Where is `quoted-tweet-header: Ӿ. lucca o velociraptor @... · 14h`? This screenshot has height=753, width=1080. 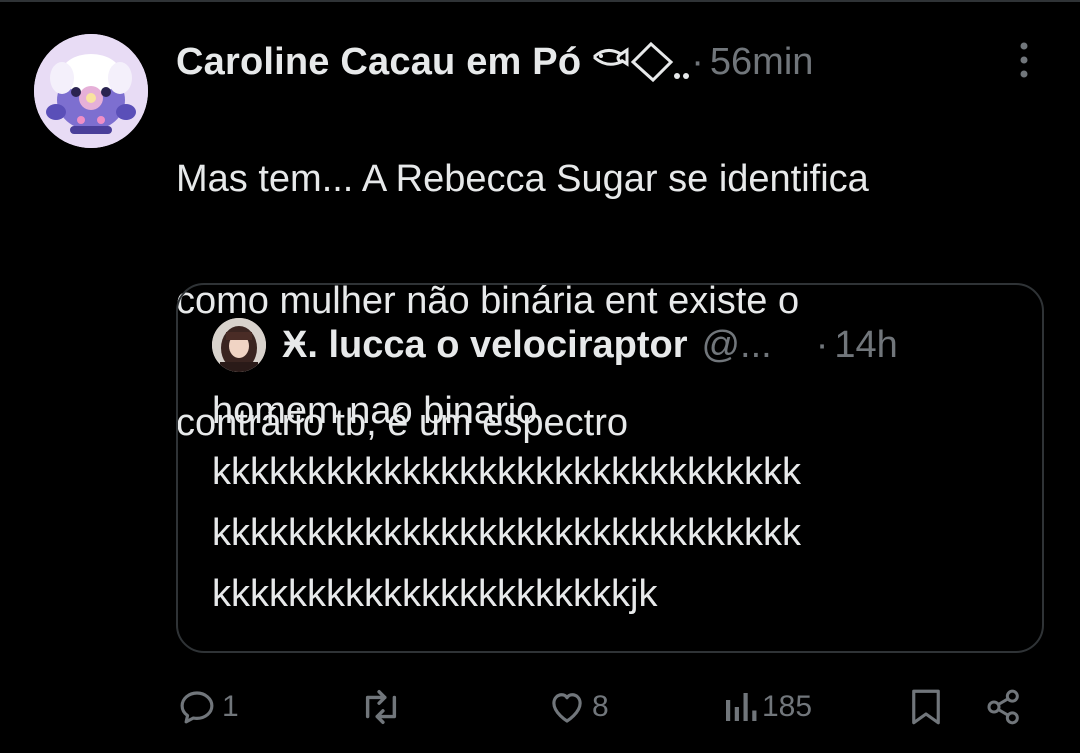
quoted-tweet-header: Ӿ. lucca o velociraptor @... · 14h is located at coordinates (652, 345).